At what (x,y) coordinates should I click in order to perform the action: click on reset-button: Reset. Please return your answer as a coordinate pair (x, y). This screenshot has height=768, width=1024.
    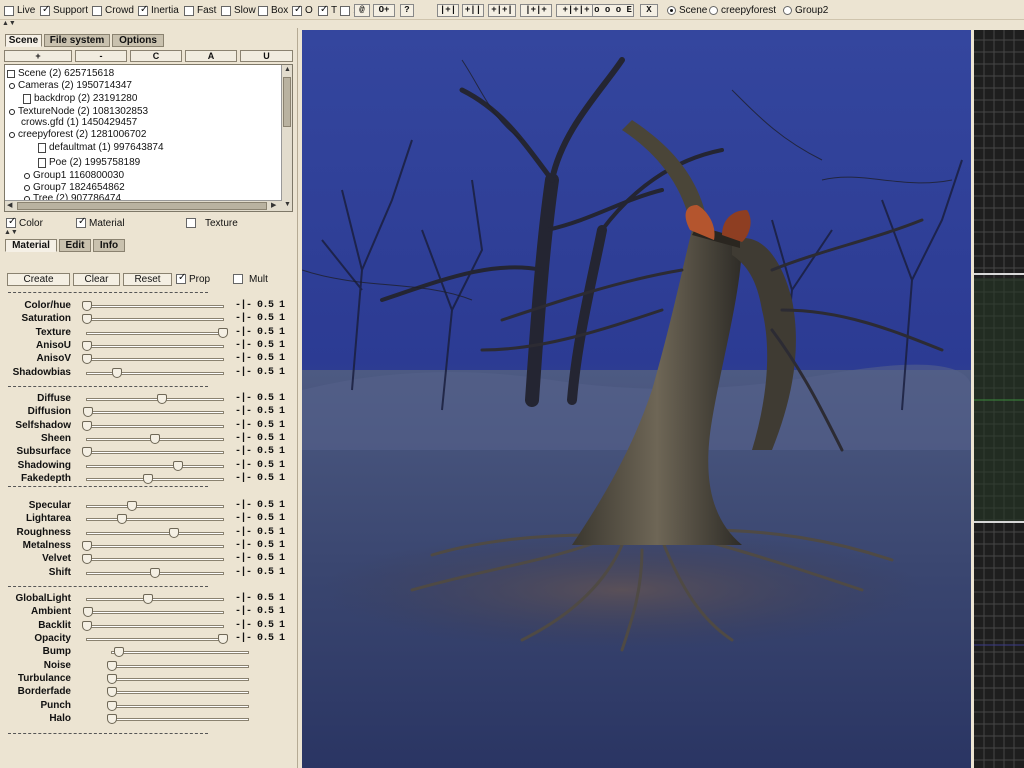
    Looking at the image, I should click on (147, 279).